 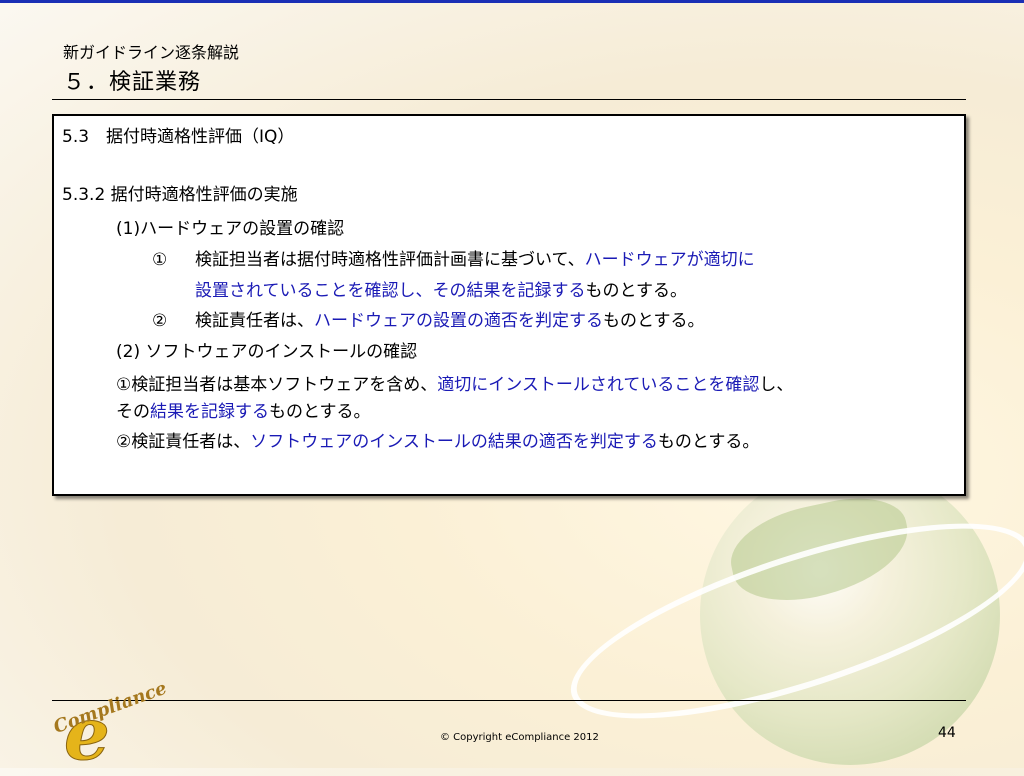 What do you see at coordinates (654, 321) in the screenshot?
I see `item1-point2-text-b: ものとする。` at bounding box center [654, 321].